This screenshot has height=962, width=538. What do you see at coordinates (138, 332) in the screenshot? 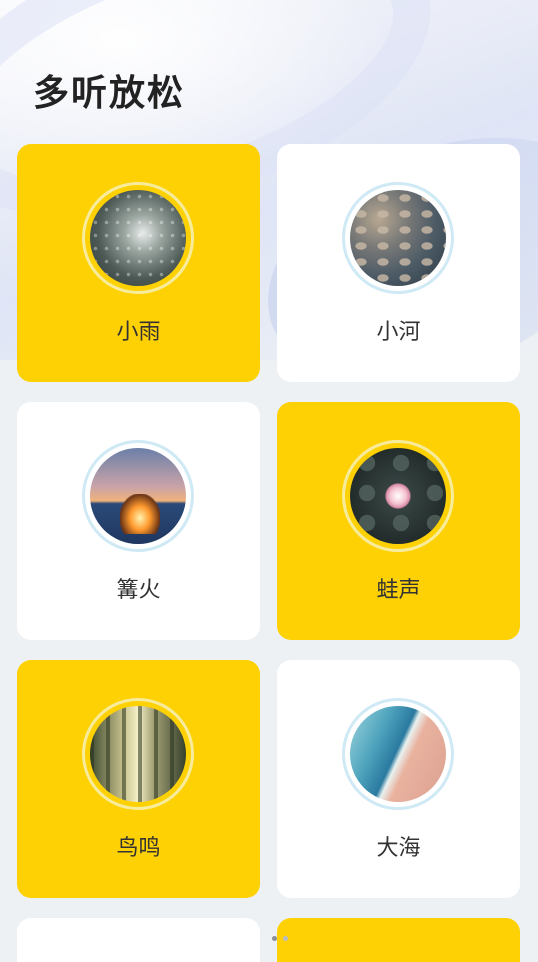
I see `sound-card-label: 小雨` at bounding box center [138, 332].